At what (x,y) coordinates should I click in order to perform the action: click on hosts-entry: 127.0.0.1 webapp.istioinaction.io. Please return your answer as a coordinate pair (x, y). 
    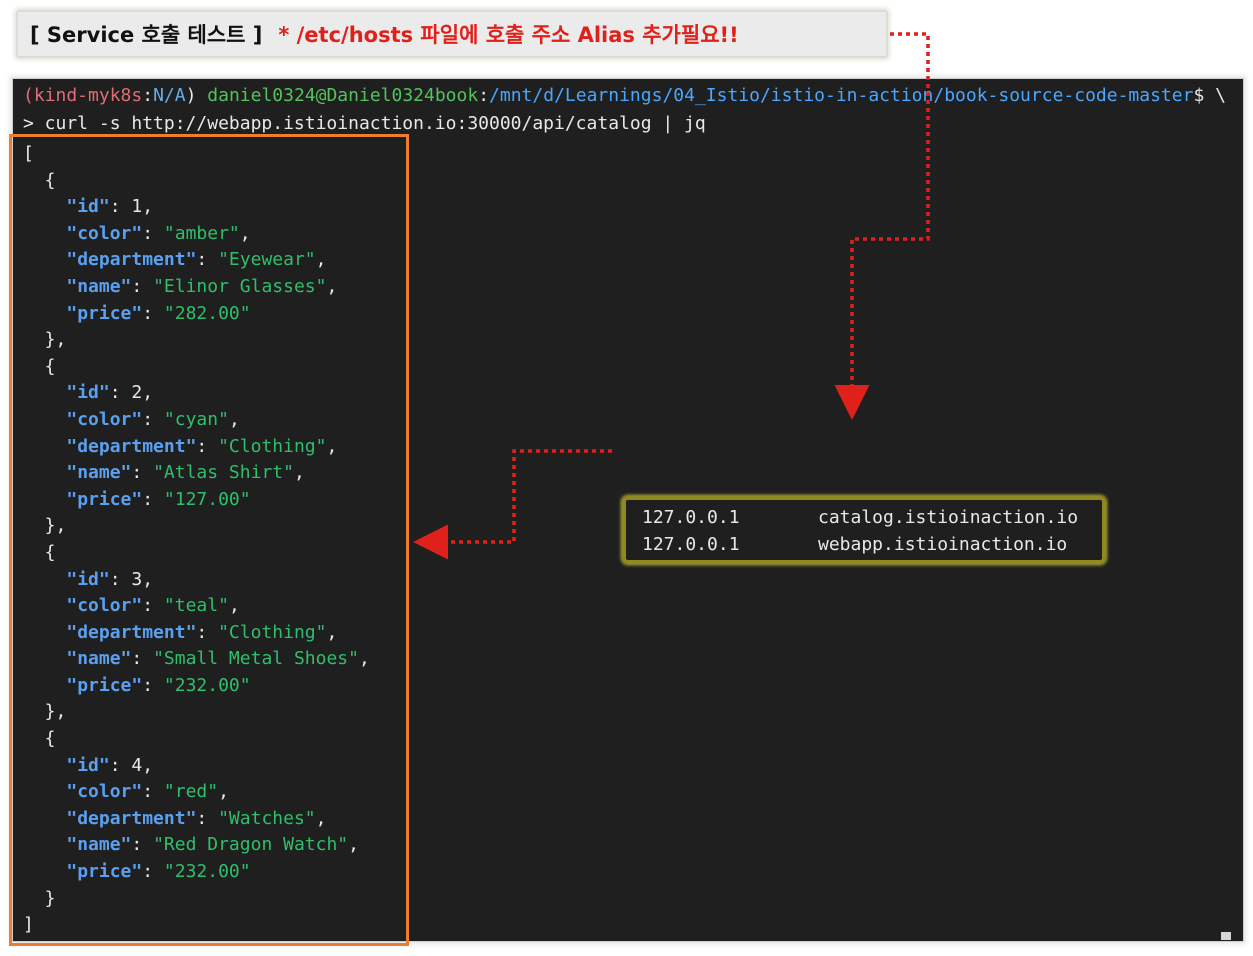
    Looking at the image, I should click on (854, 544).